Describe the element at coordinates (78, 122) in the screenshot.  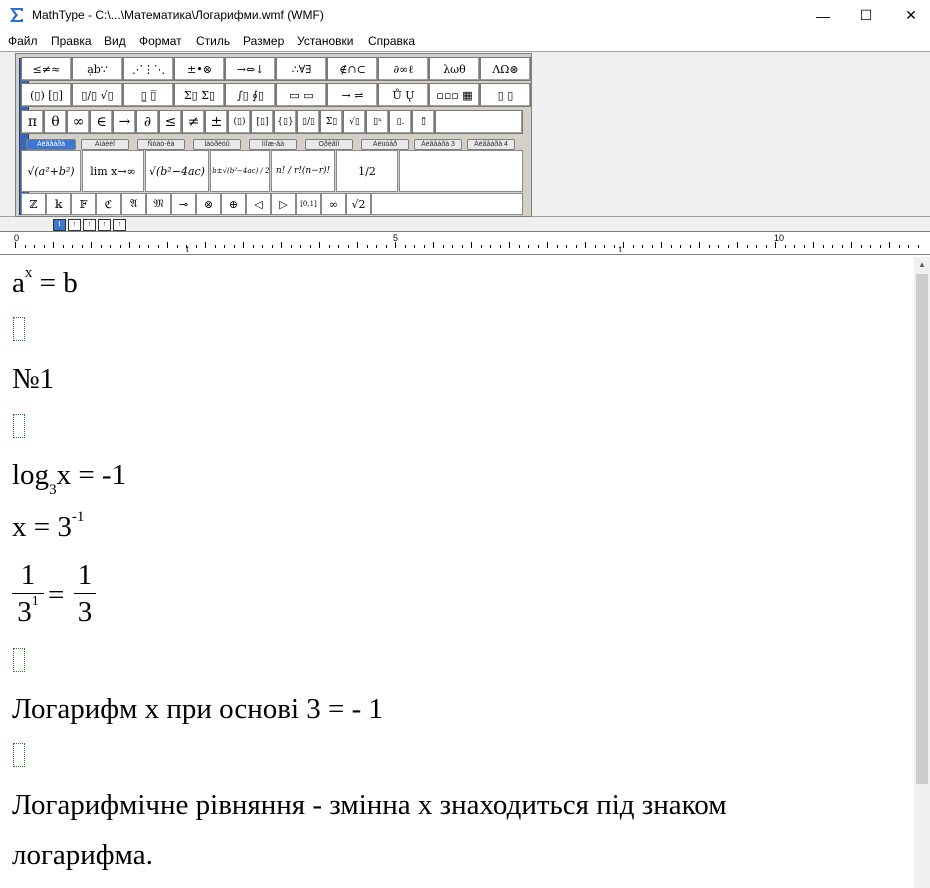
I see `symbol-infinity: ∞` at that location.